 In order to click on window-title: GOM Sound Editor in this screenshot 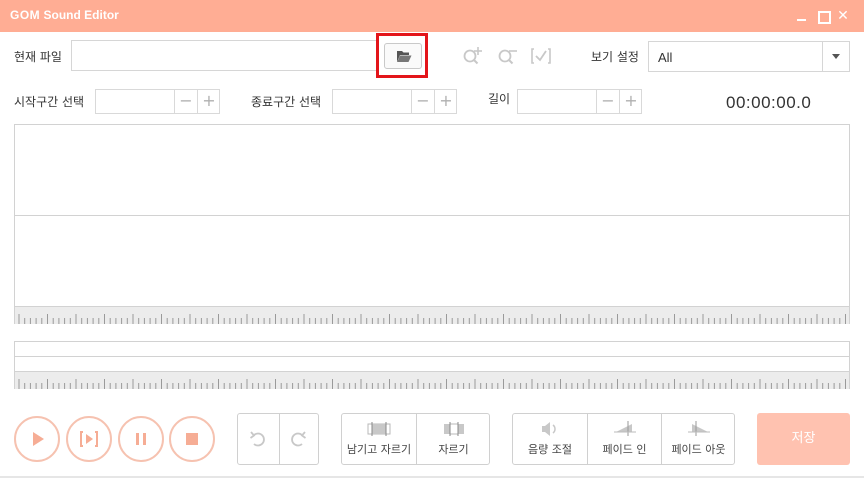, I will do `click(64, 15)`.